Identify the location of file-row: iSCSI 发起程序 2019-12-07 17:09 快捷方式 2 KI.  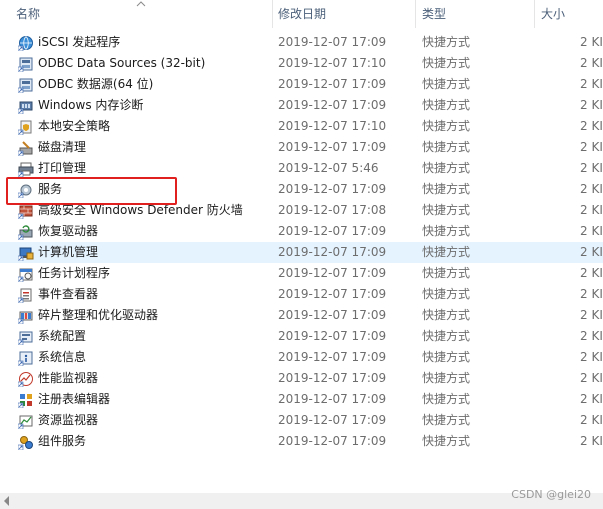
(301, 42).